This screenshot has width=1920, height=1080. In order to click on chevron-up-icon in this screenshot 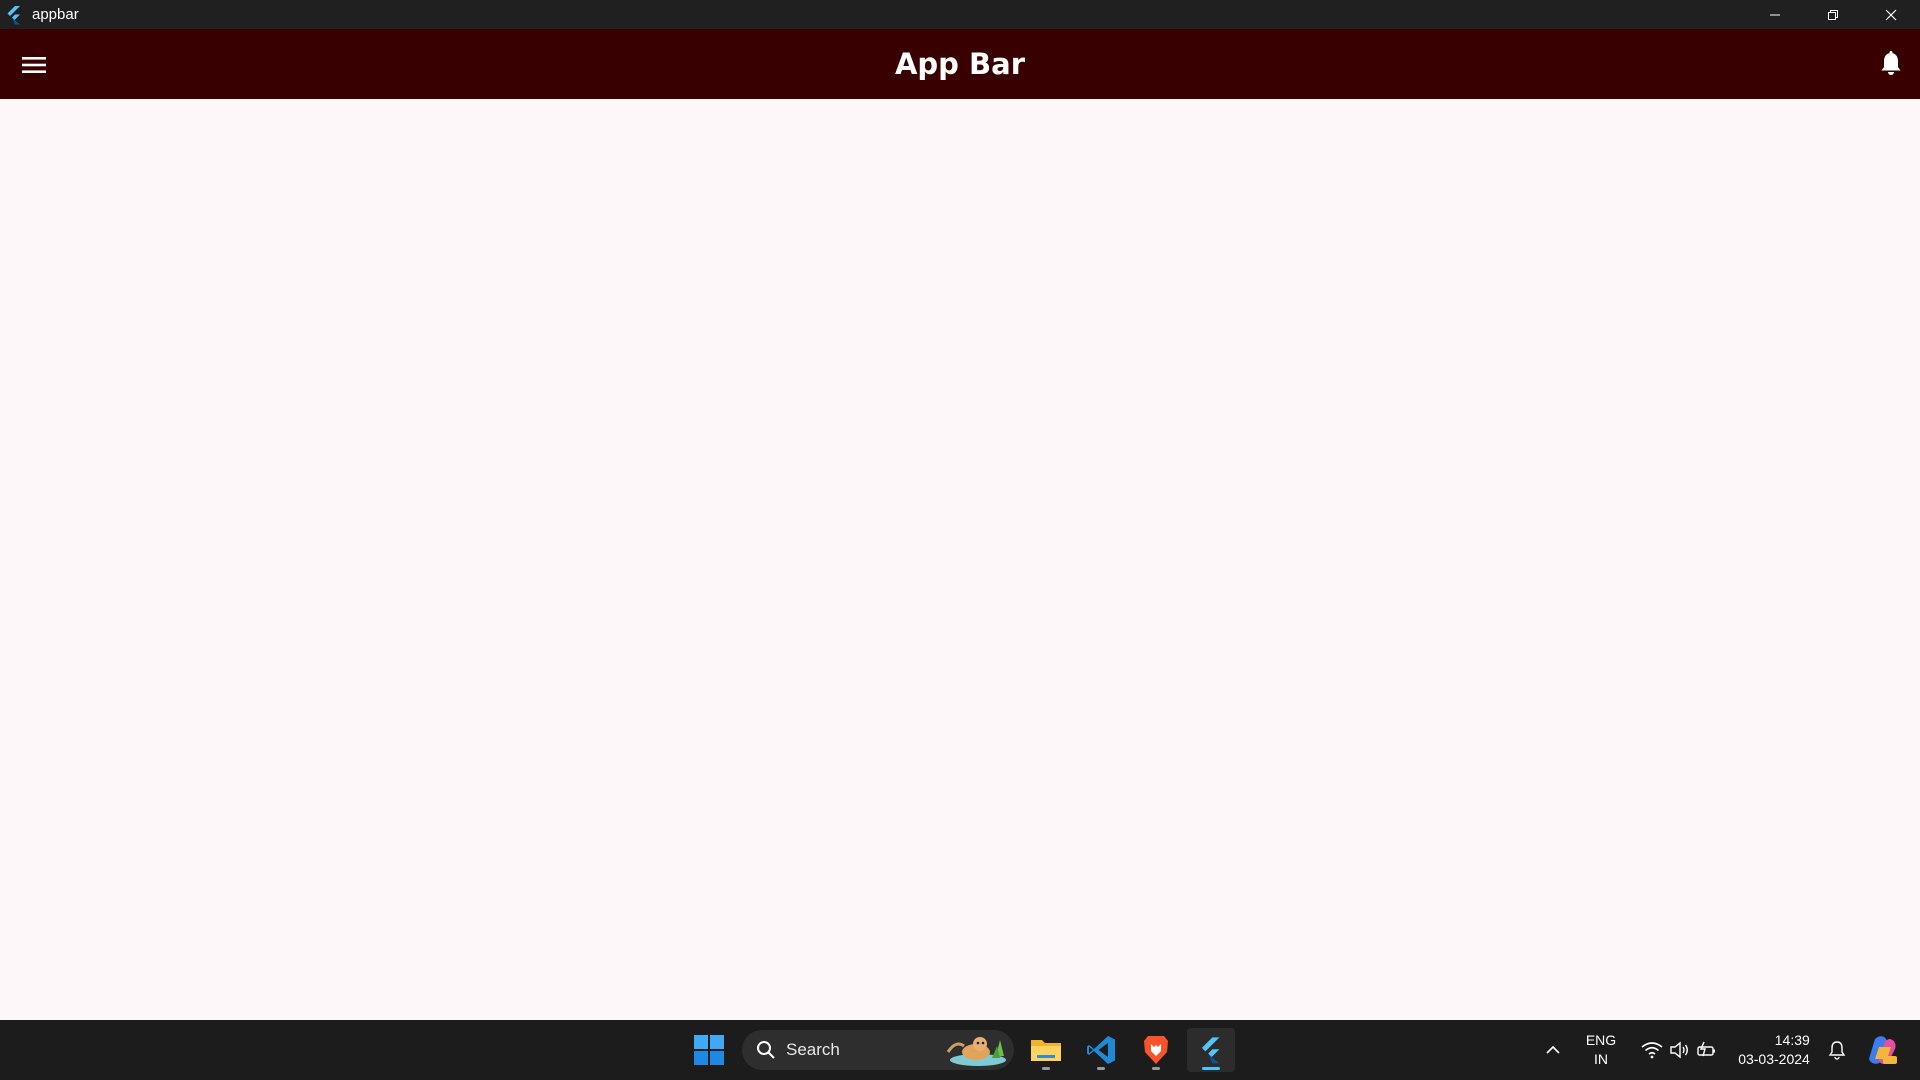, I will do `click(1553, 1049)`.